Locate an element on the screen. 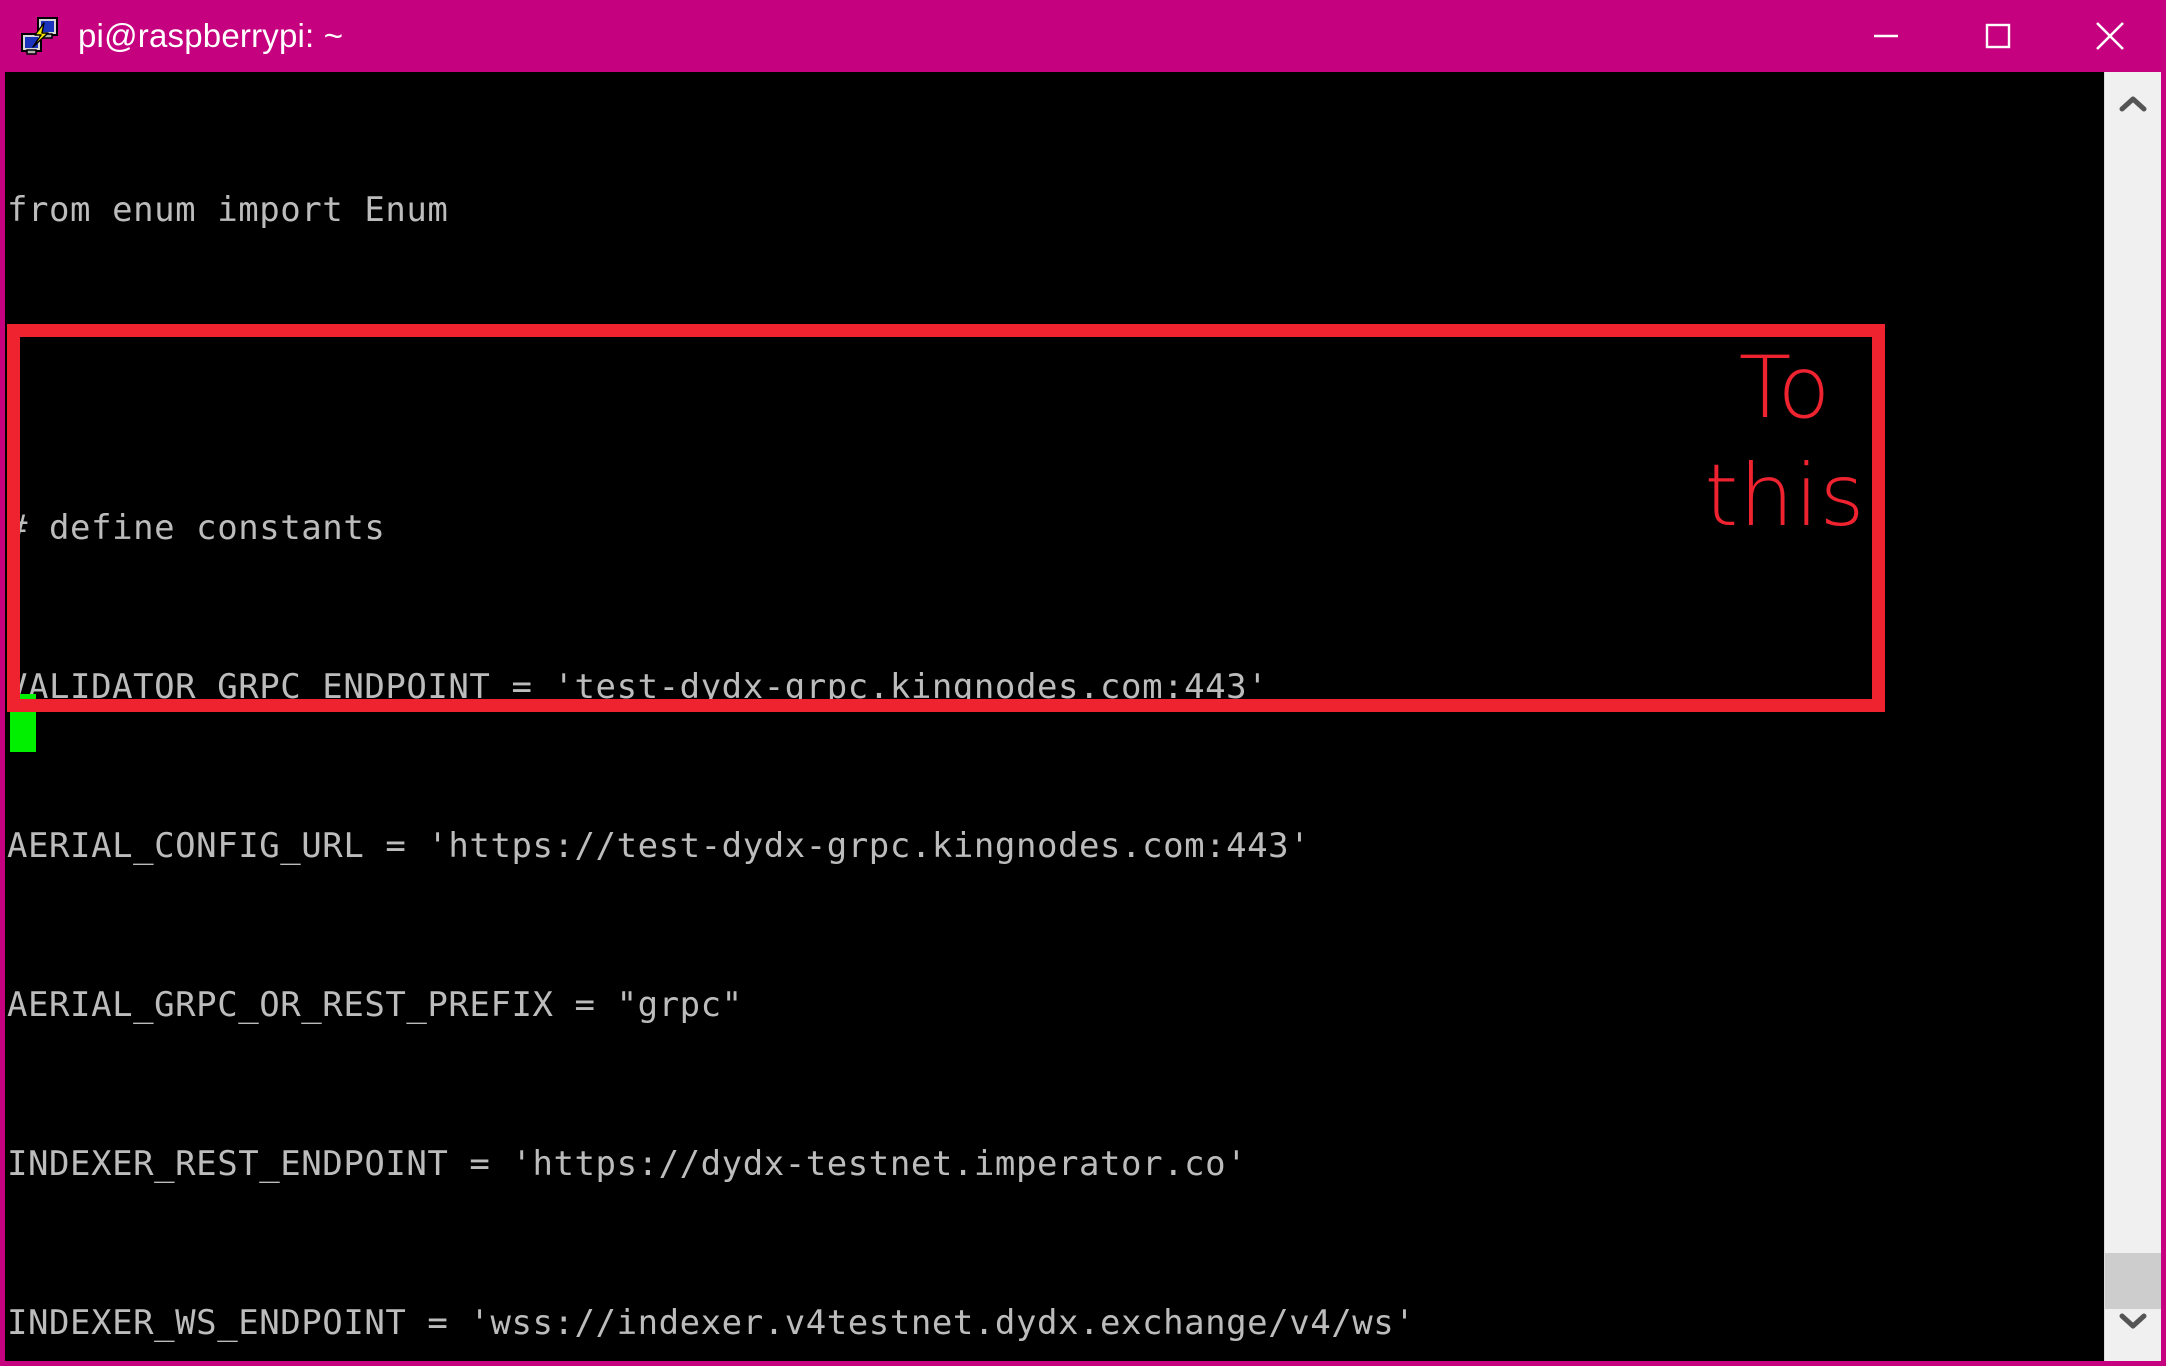 This screenshot has height=1366, width=2166. maximize-button is located at coordinates (1998, 36).